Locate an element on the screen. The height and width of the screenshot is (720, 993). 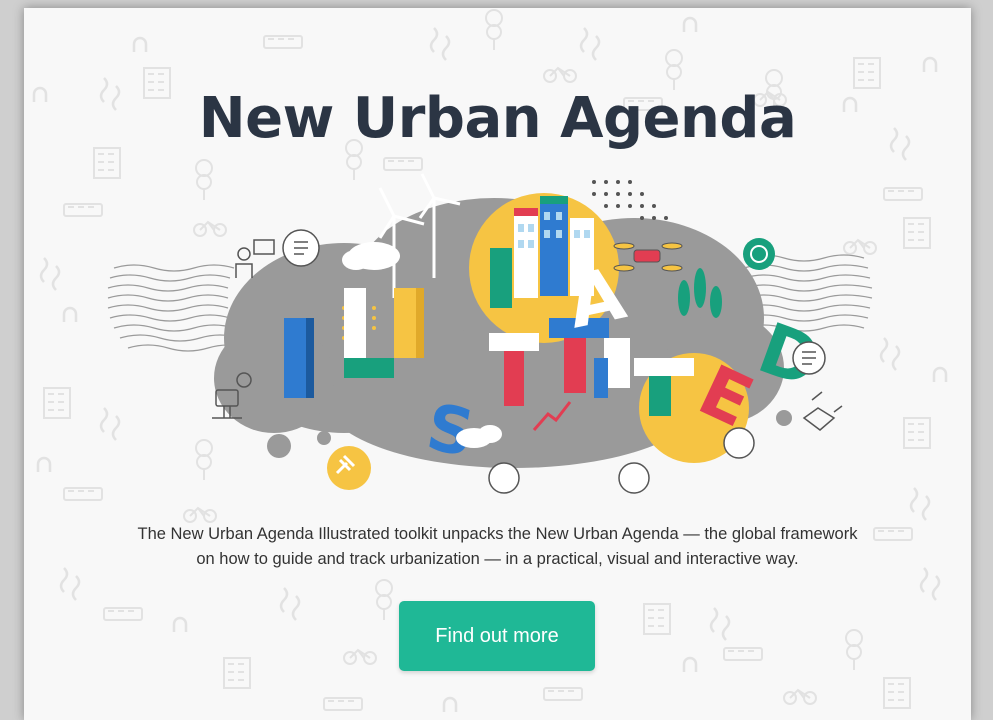
handshake-icon is located at coordinates (822, 411).